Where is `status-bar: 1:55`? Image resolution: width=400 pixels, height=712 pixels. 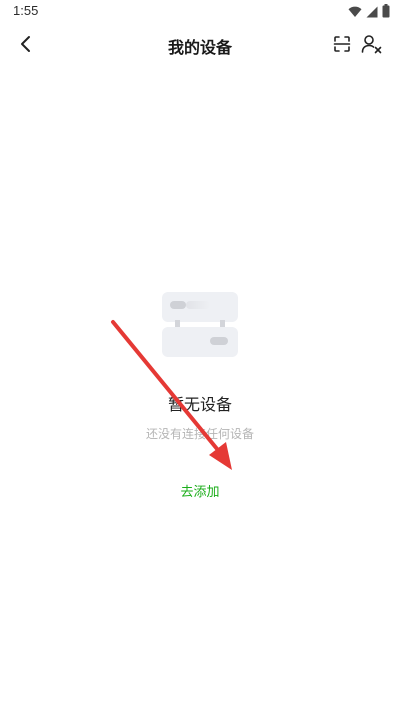
status-bar: 1:55 is located at coordinates (200, 12).